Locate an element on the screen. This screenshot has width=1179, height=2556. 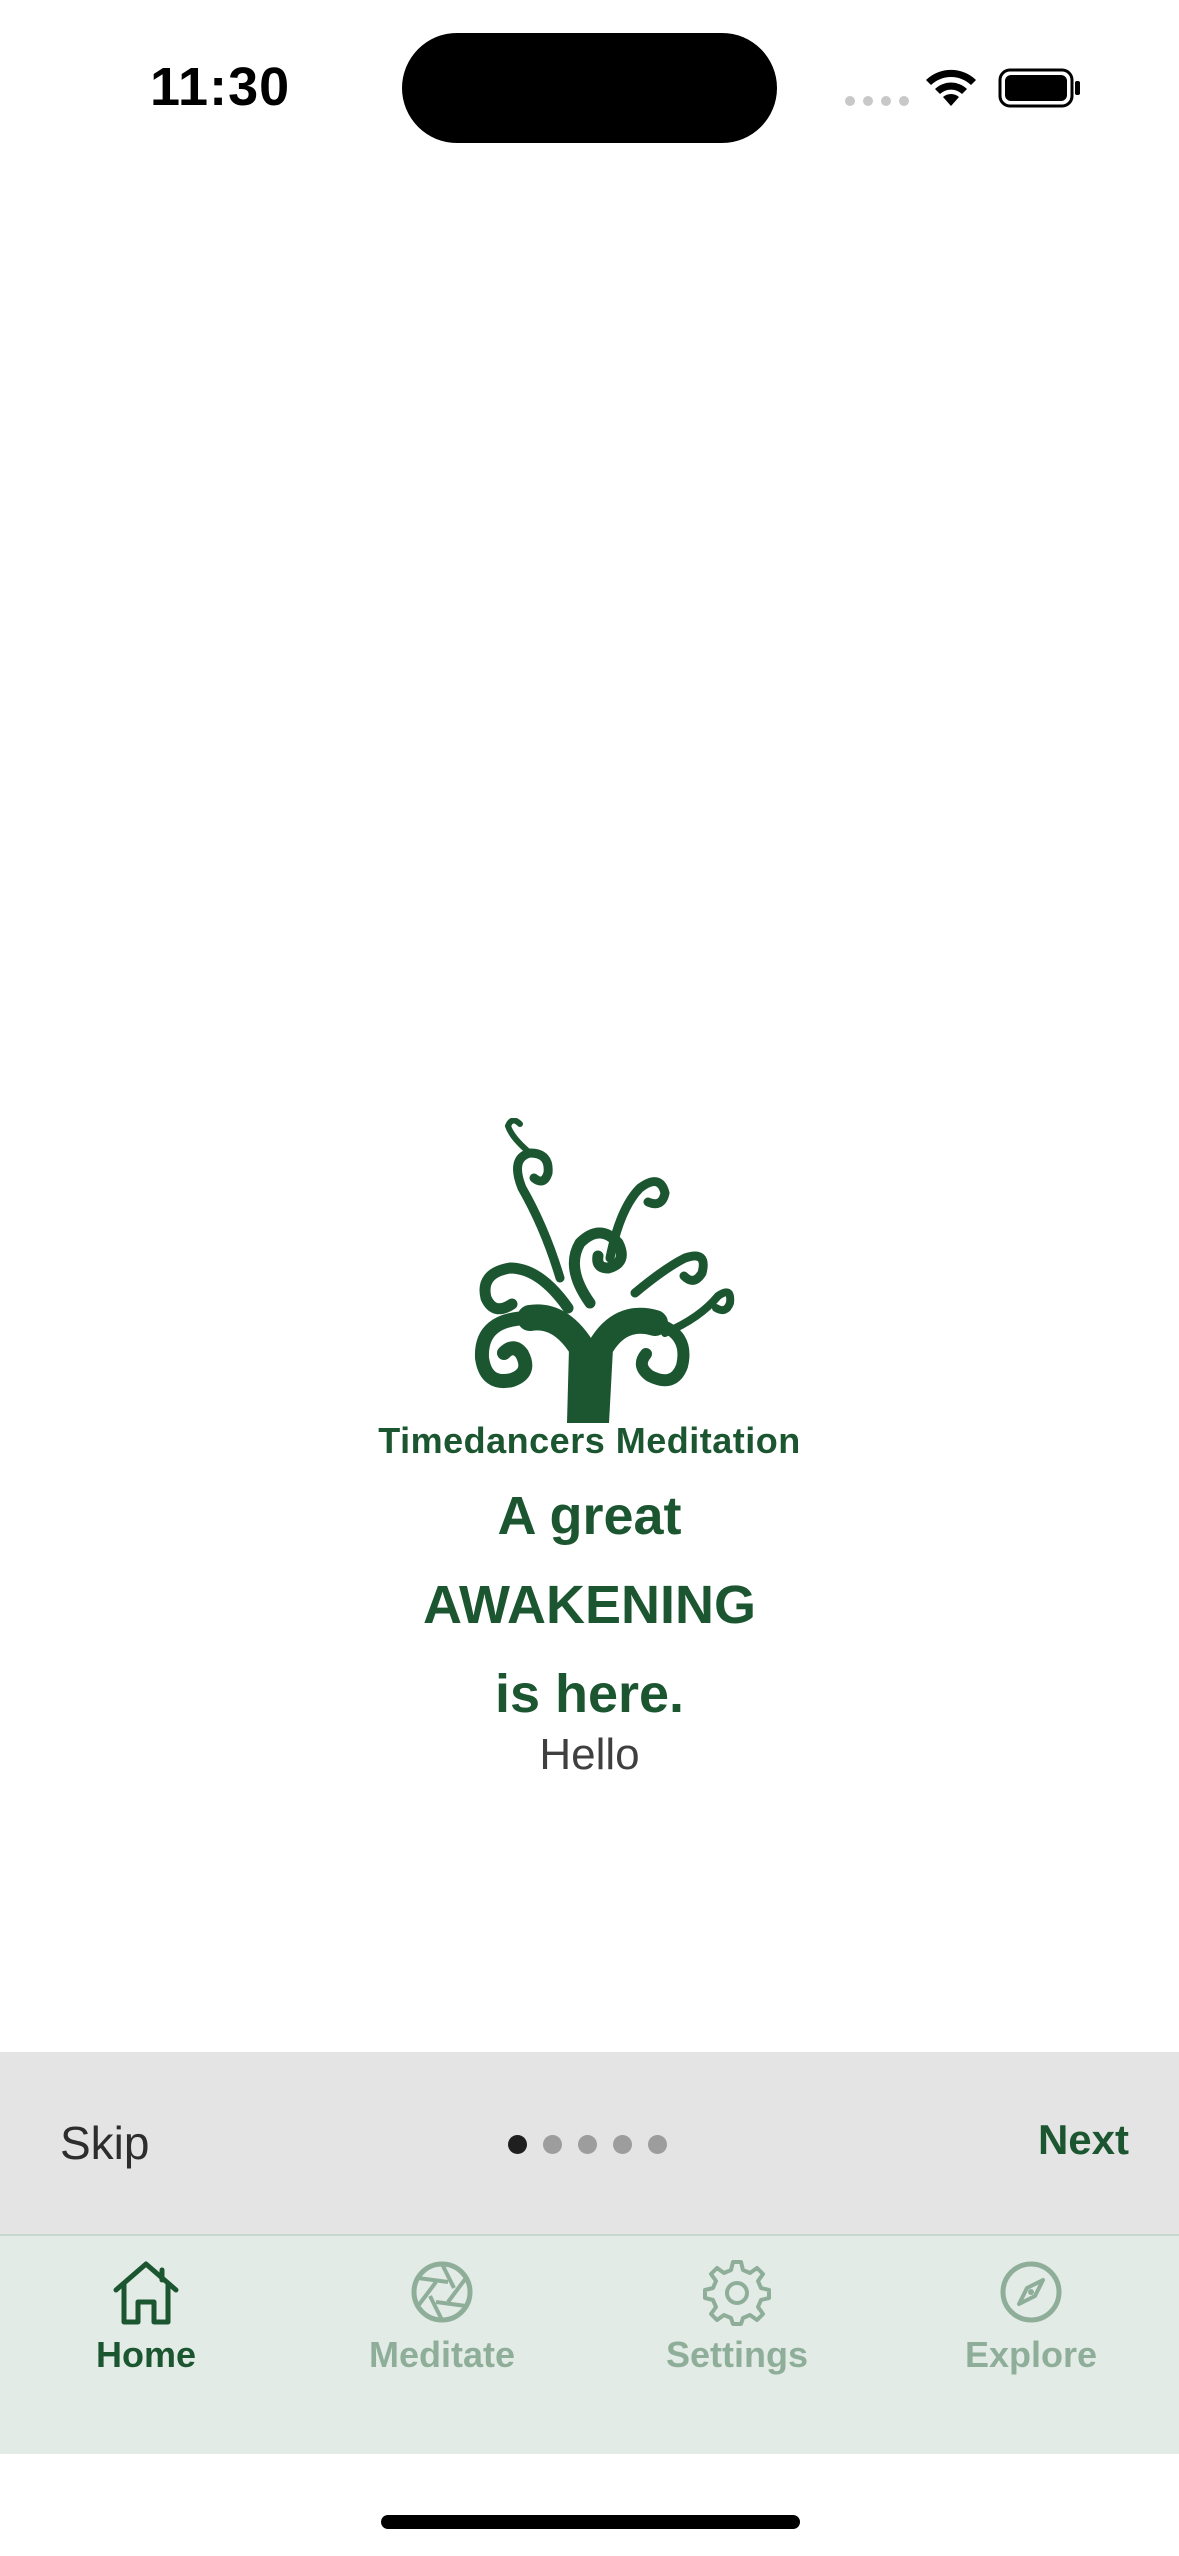
compass-icon is located at coordinates (1031, 2292).